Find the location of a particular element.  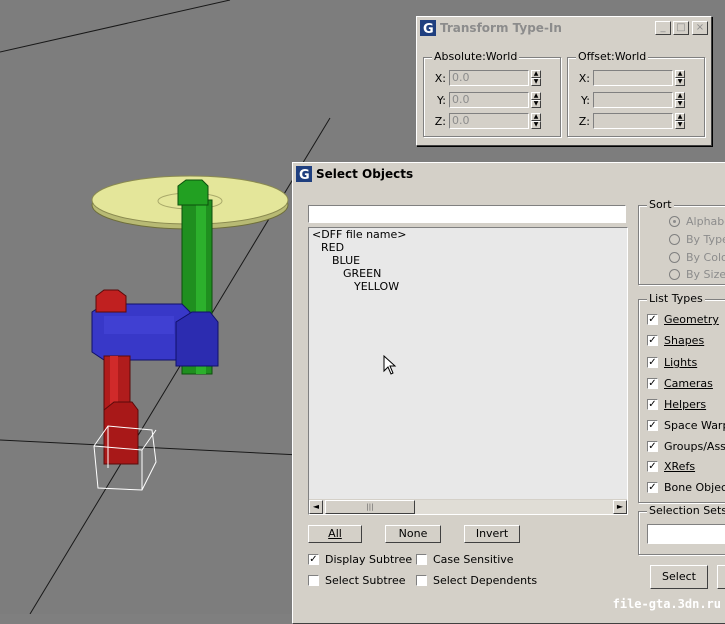

absolute-y-row: Y: 0.0 ▲ ▼ is located at coordinates (486, 100).